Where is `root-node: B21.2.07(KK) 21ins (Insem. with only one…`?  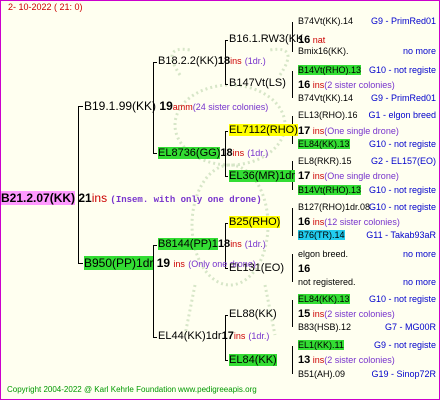 root-node: B21.2.07(KK) 21ins (Insem. with only one… is located at coordinates (131, 198).